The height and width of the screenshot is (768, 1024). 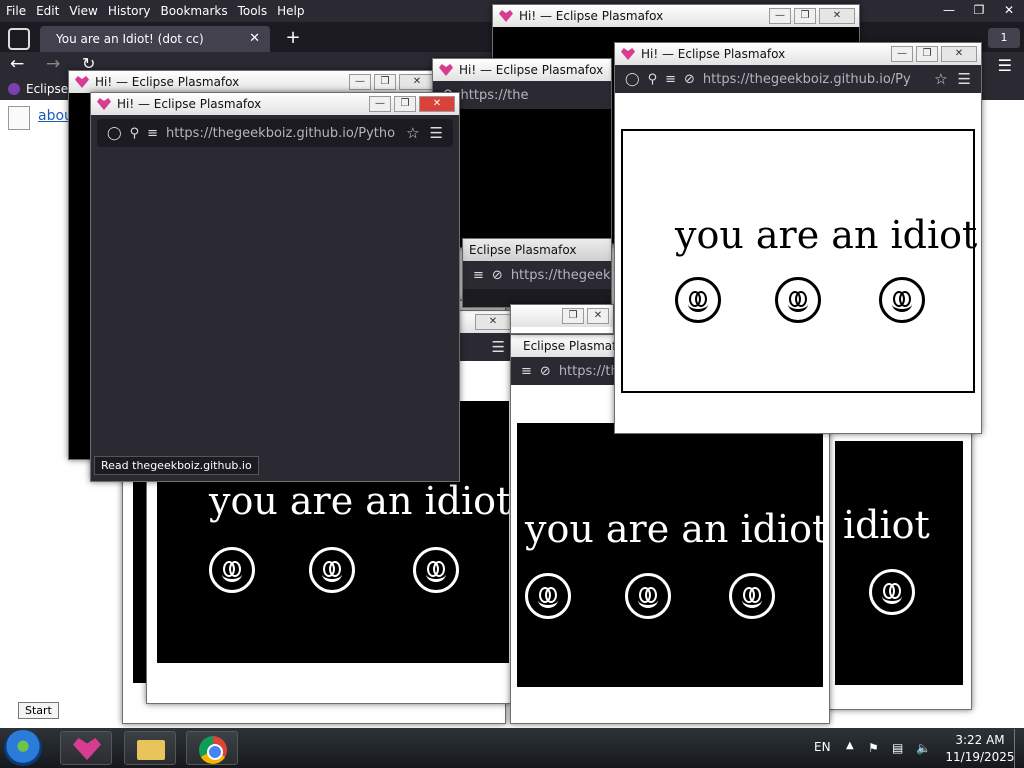 I want to click on popup-url: https://thegeekboiz.github.io/Py, so click(x=813, y=79).